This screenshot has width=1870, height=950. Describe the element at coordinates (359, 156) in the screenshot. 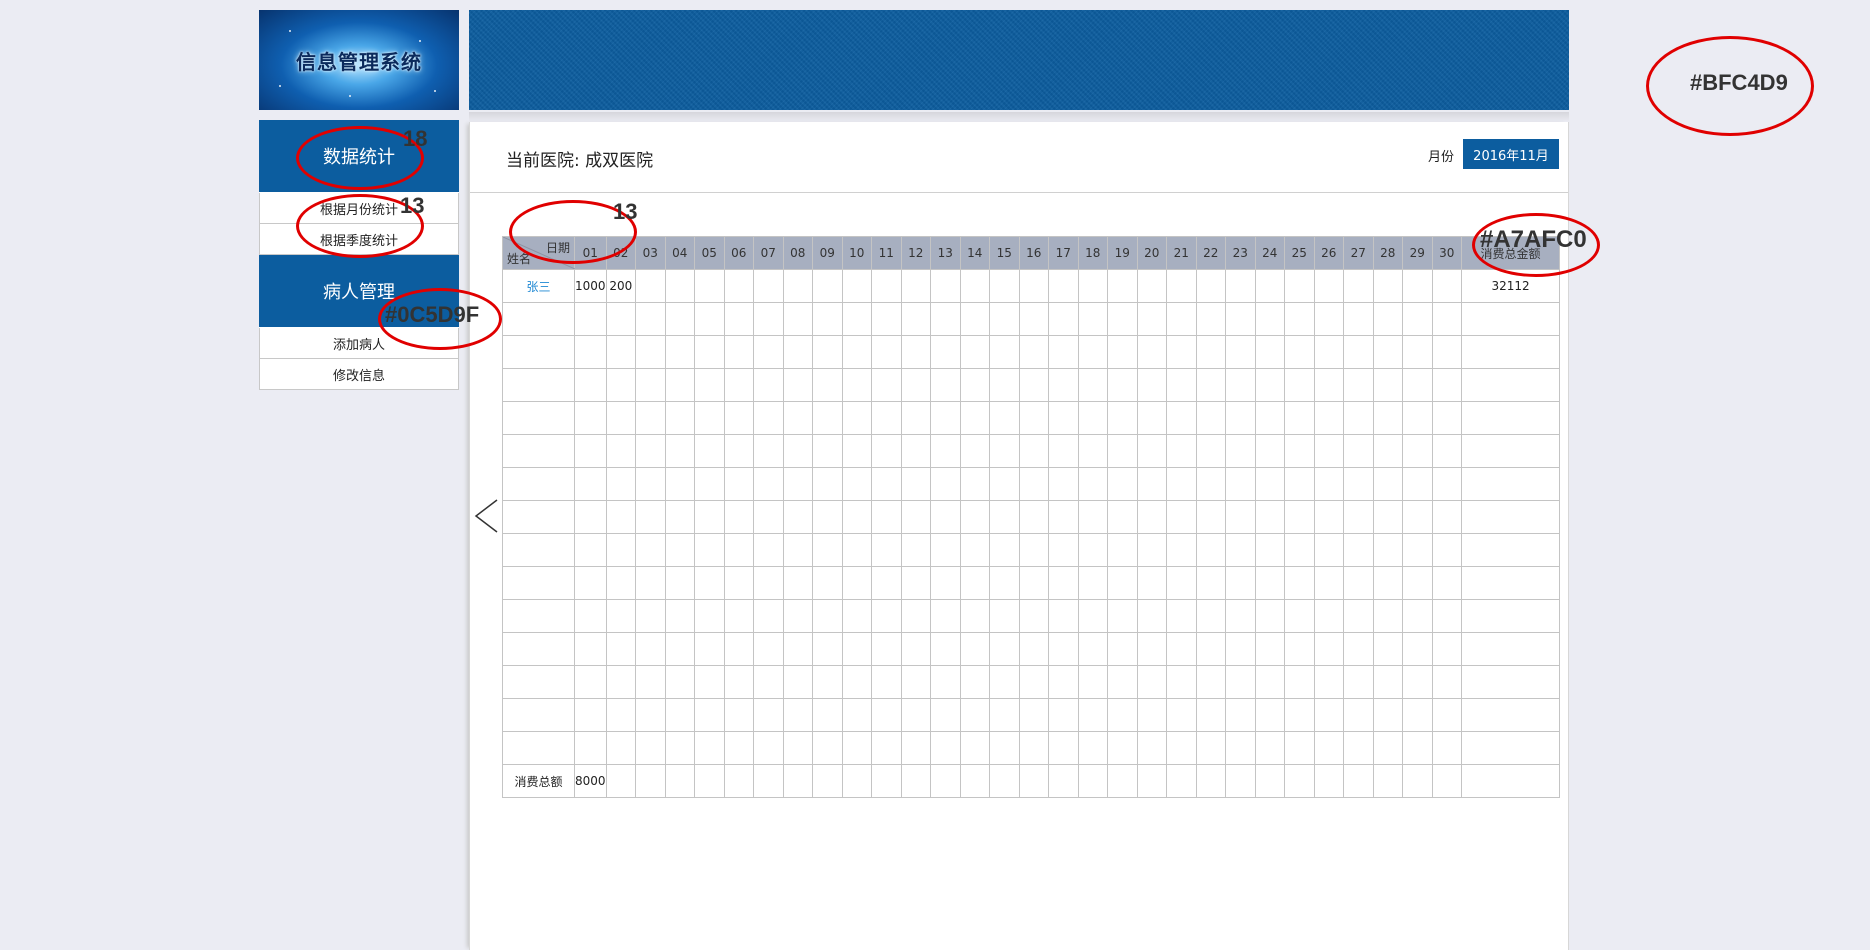

I see `sidebar-group-statistics: 数据统计` at that location.